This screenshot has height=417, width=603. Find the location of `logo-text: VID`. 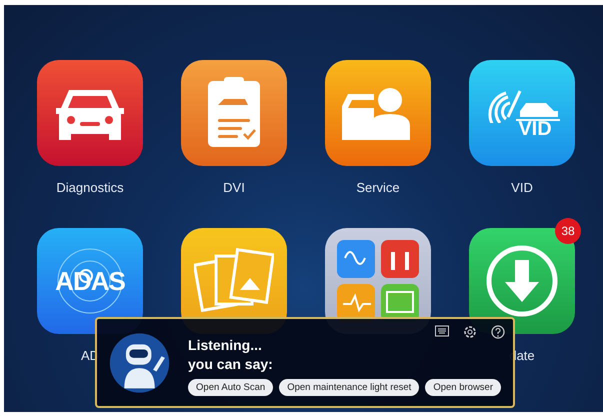

logo-text: VID is located at coordinates (535, 129).